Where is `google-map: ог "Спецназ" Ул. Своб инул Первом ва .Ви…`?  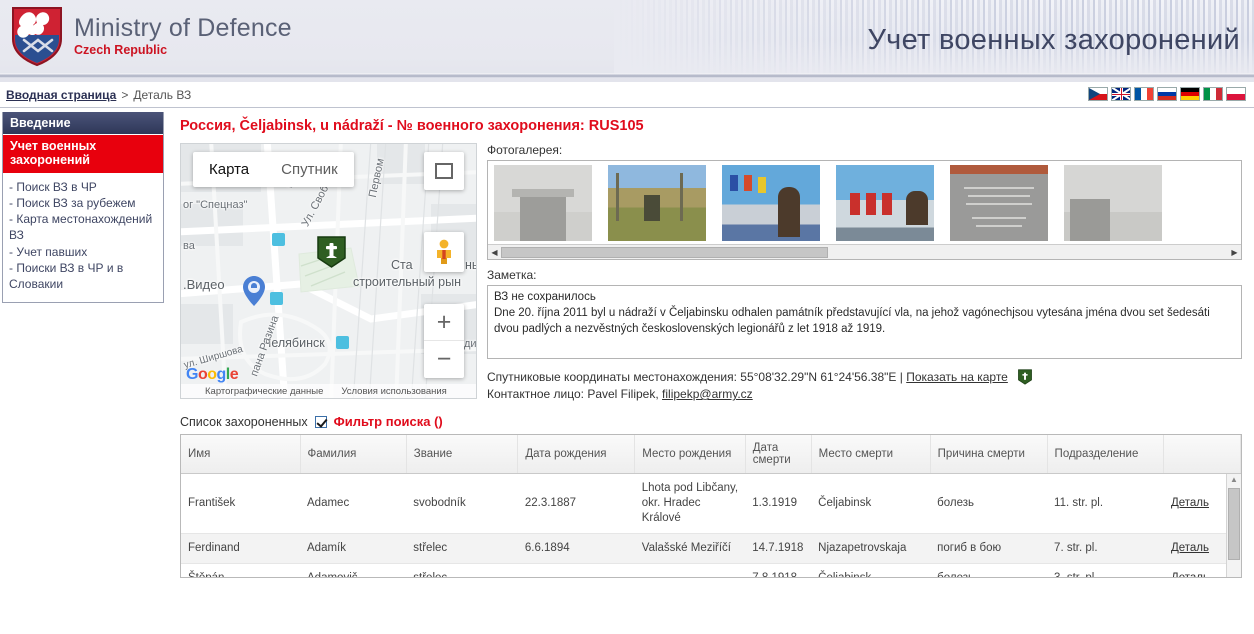
google-map: ог "Спецназ" Ул. Своб инул Первом ва .Ви… is located at coordinates (328, 271).